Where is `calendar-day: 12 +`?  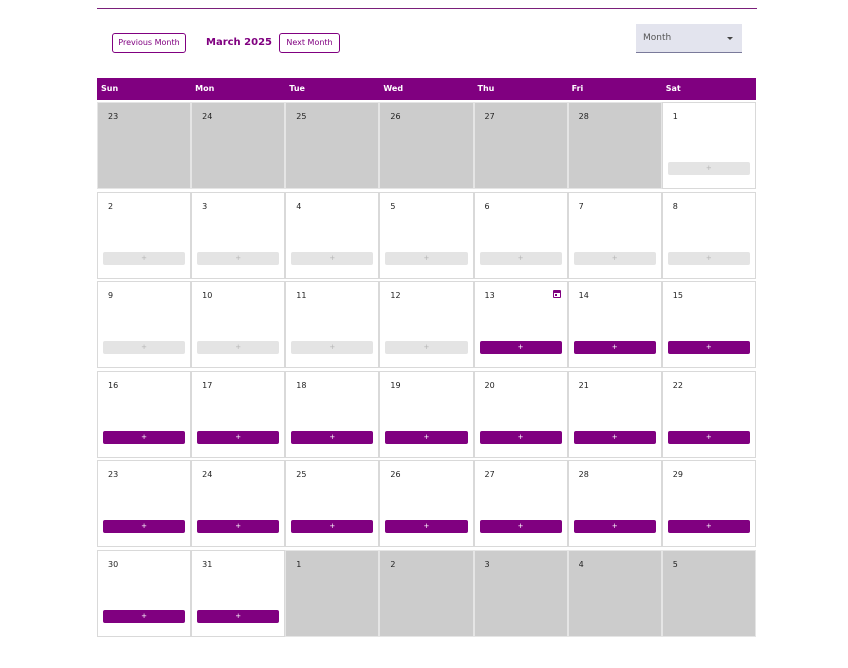
calendar-day: 12 + is located at coordinates (426, 324).